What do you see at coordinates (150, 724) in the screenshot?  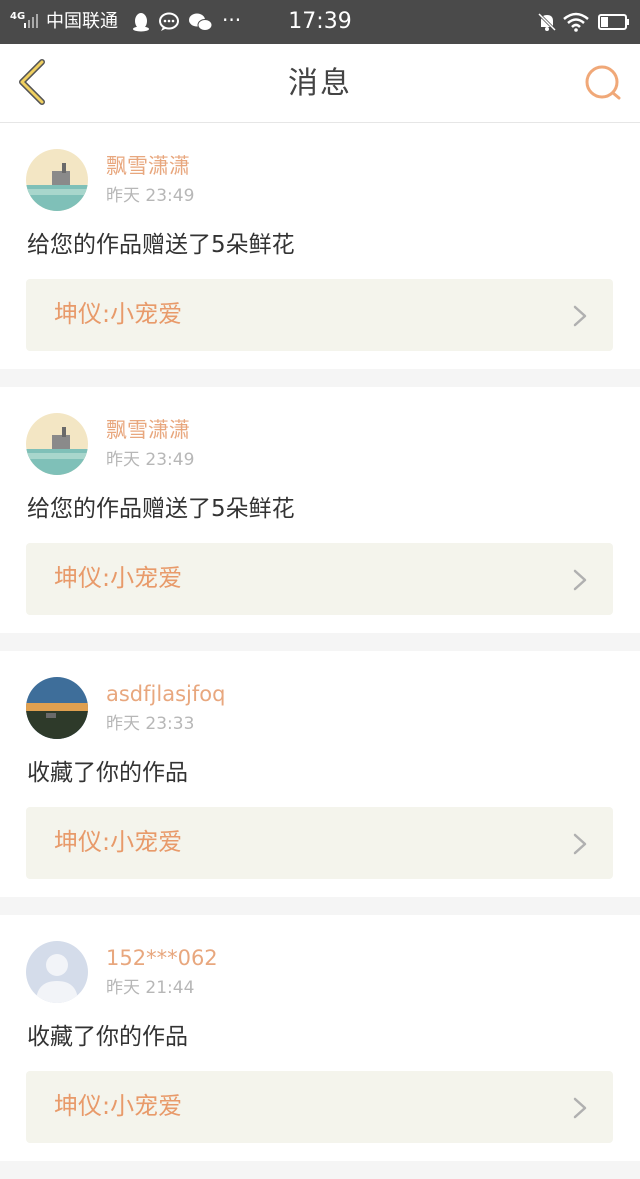 I see `timestamp: 昨天 23:33` at bounding box center [150, 724].